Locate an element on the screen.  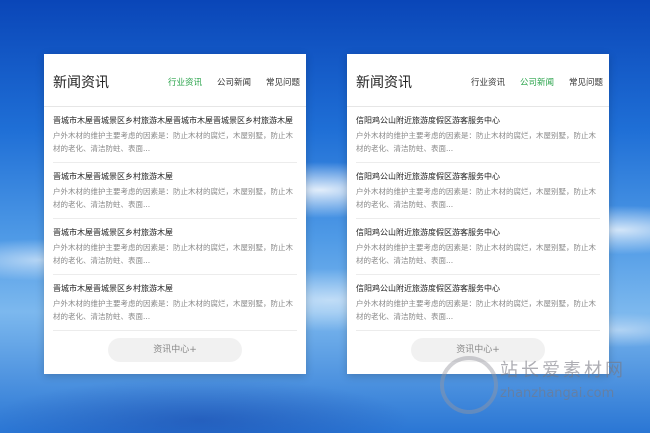
site-watermark: 站长爱素材网 zhanzhangai.com is located at coordinates (540, 383).